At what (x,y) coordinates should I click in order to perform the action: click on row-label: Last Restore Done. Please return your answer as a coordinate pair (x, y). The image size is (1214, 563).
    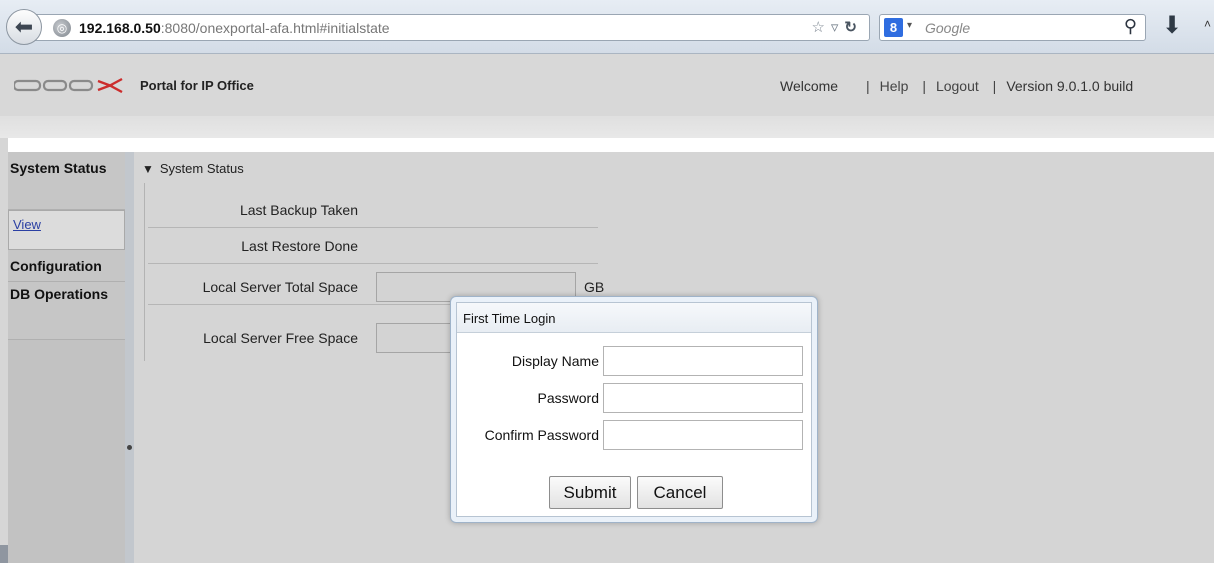
    Looking at the image, I should click on (299, 246).